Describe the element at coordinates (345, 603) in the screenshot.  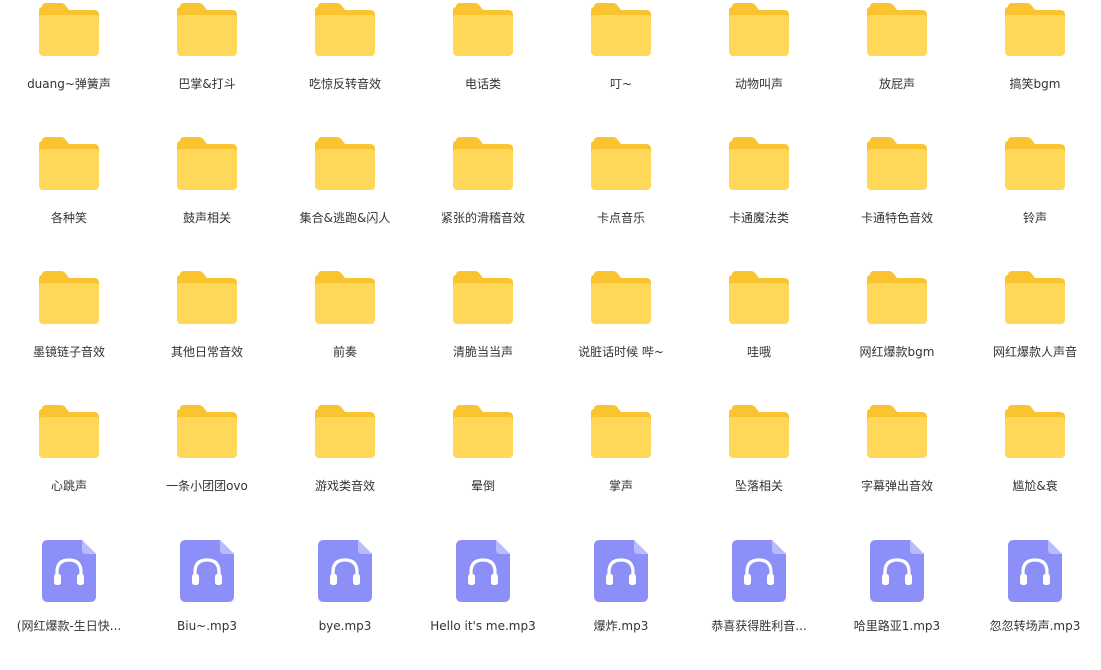
I see `file-item: bye.mp3` at that location.